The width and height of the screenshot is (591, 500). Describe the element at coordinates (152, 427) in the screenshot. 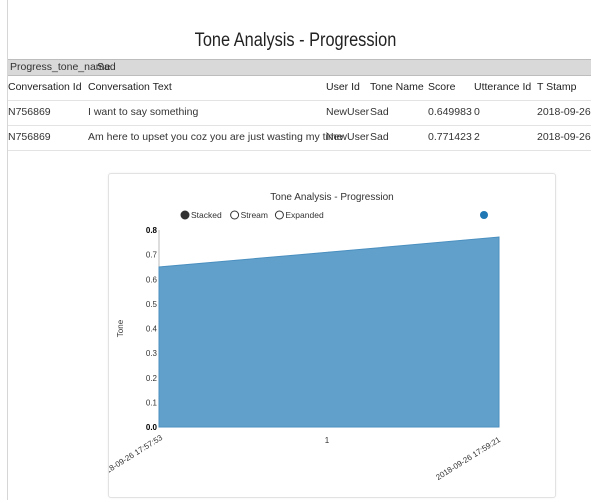

I see `y-tick-label: 0.0` at that location.